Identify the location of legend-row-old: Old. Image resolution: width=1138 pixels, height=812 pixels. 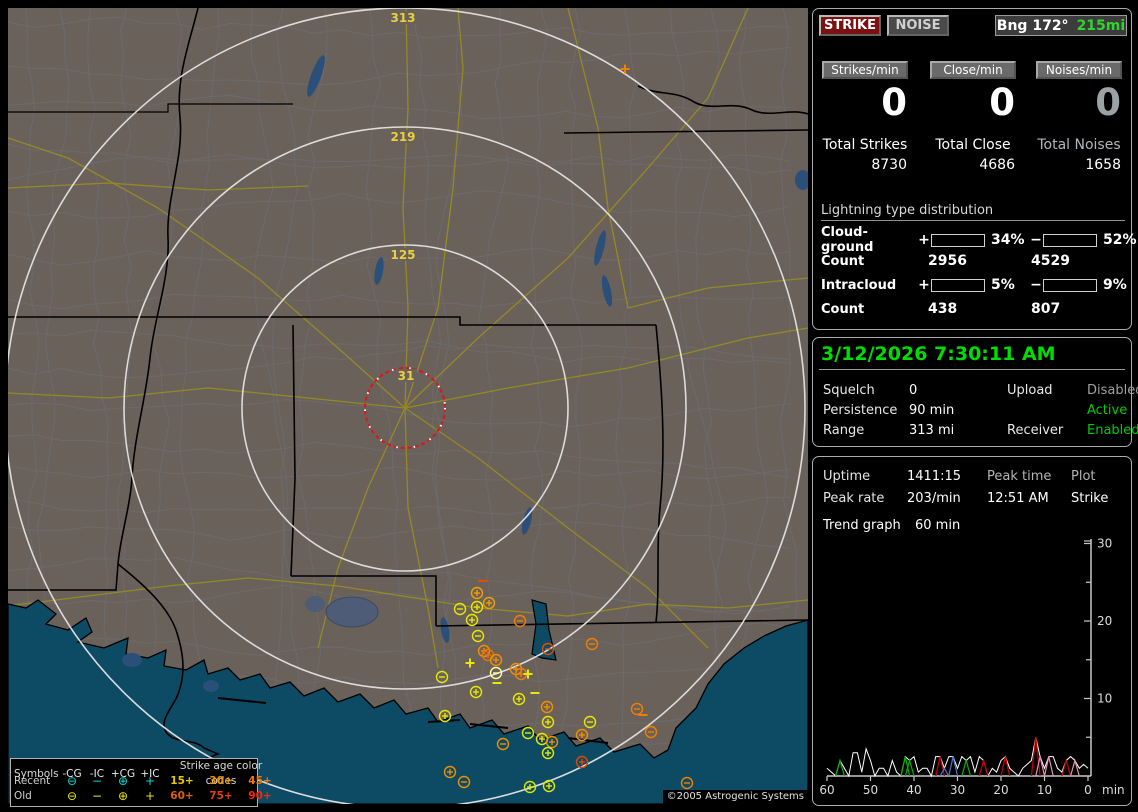
(23, 796).